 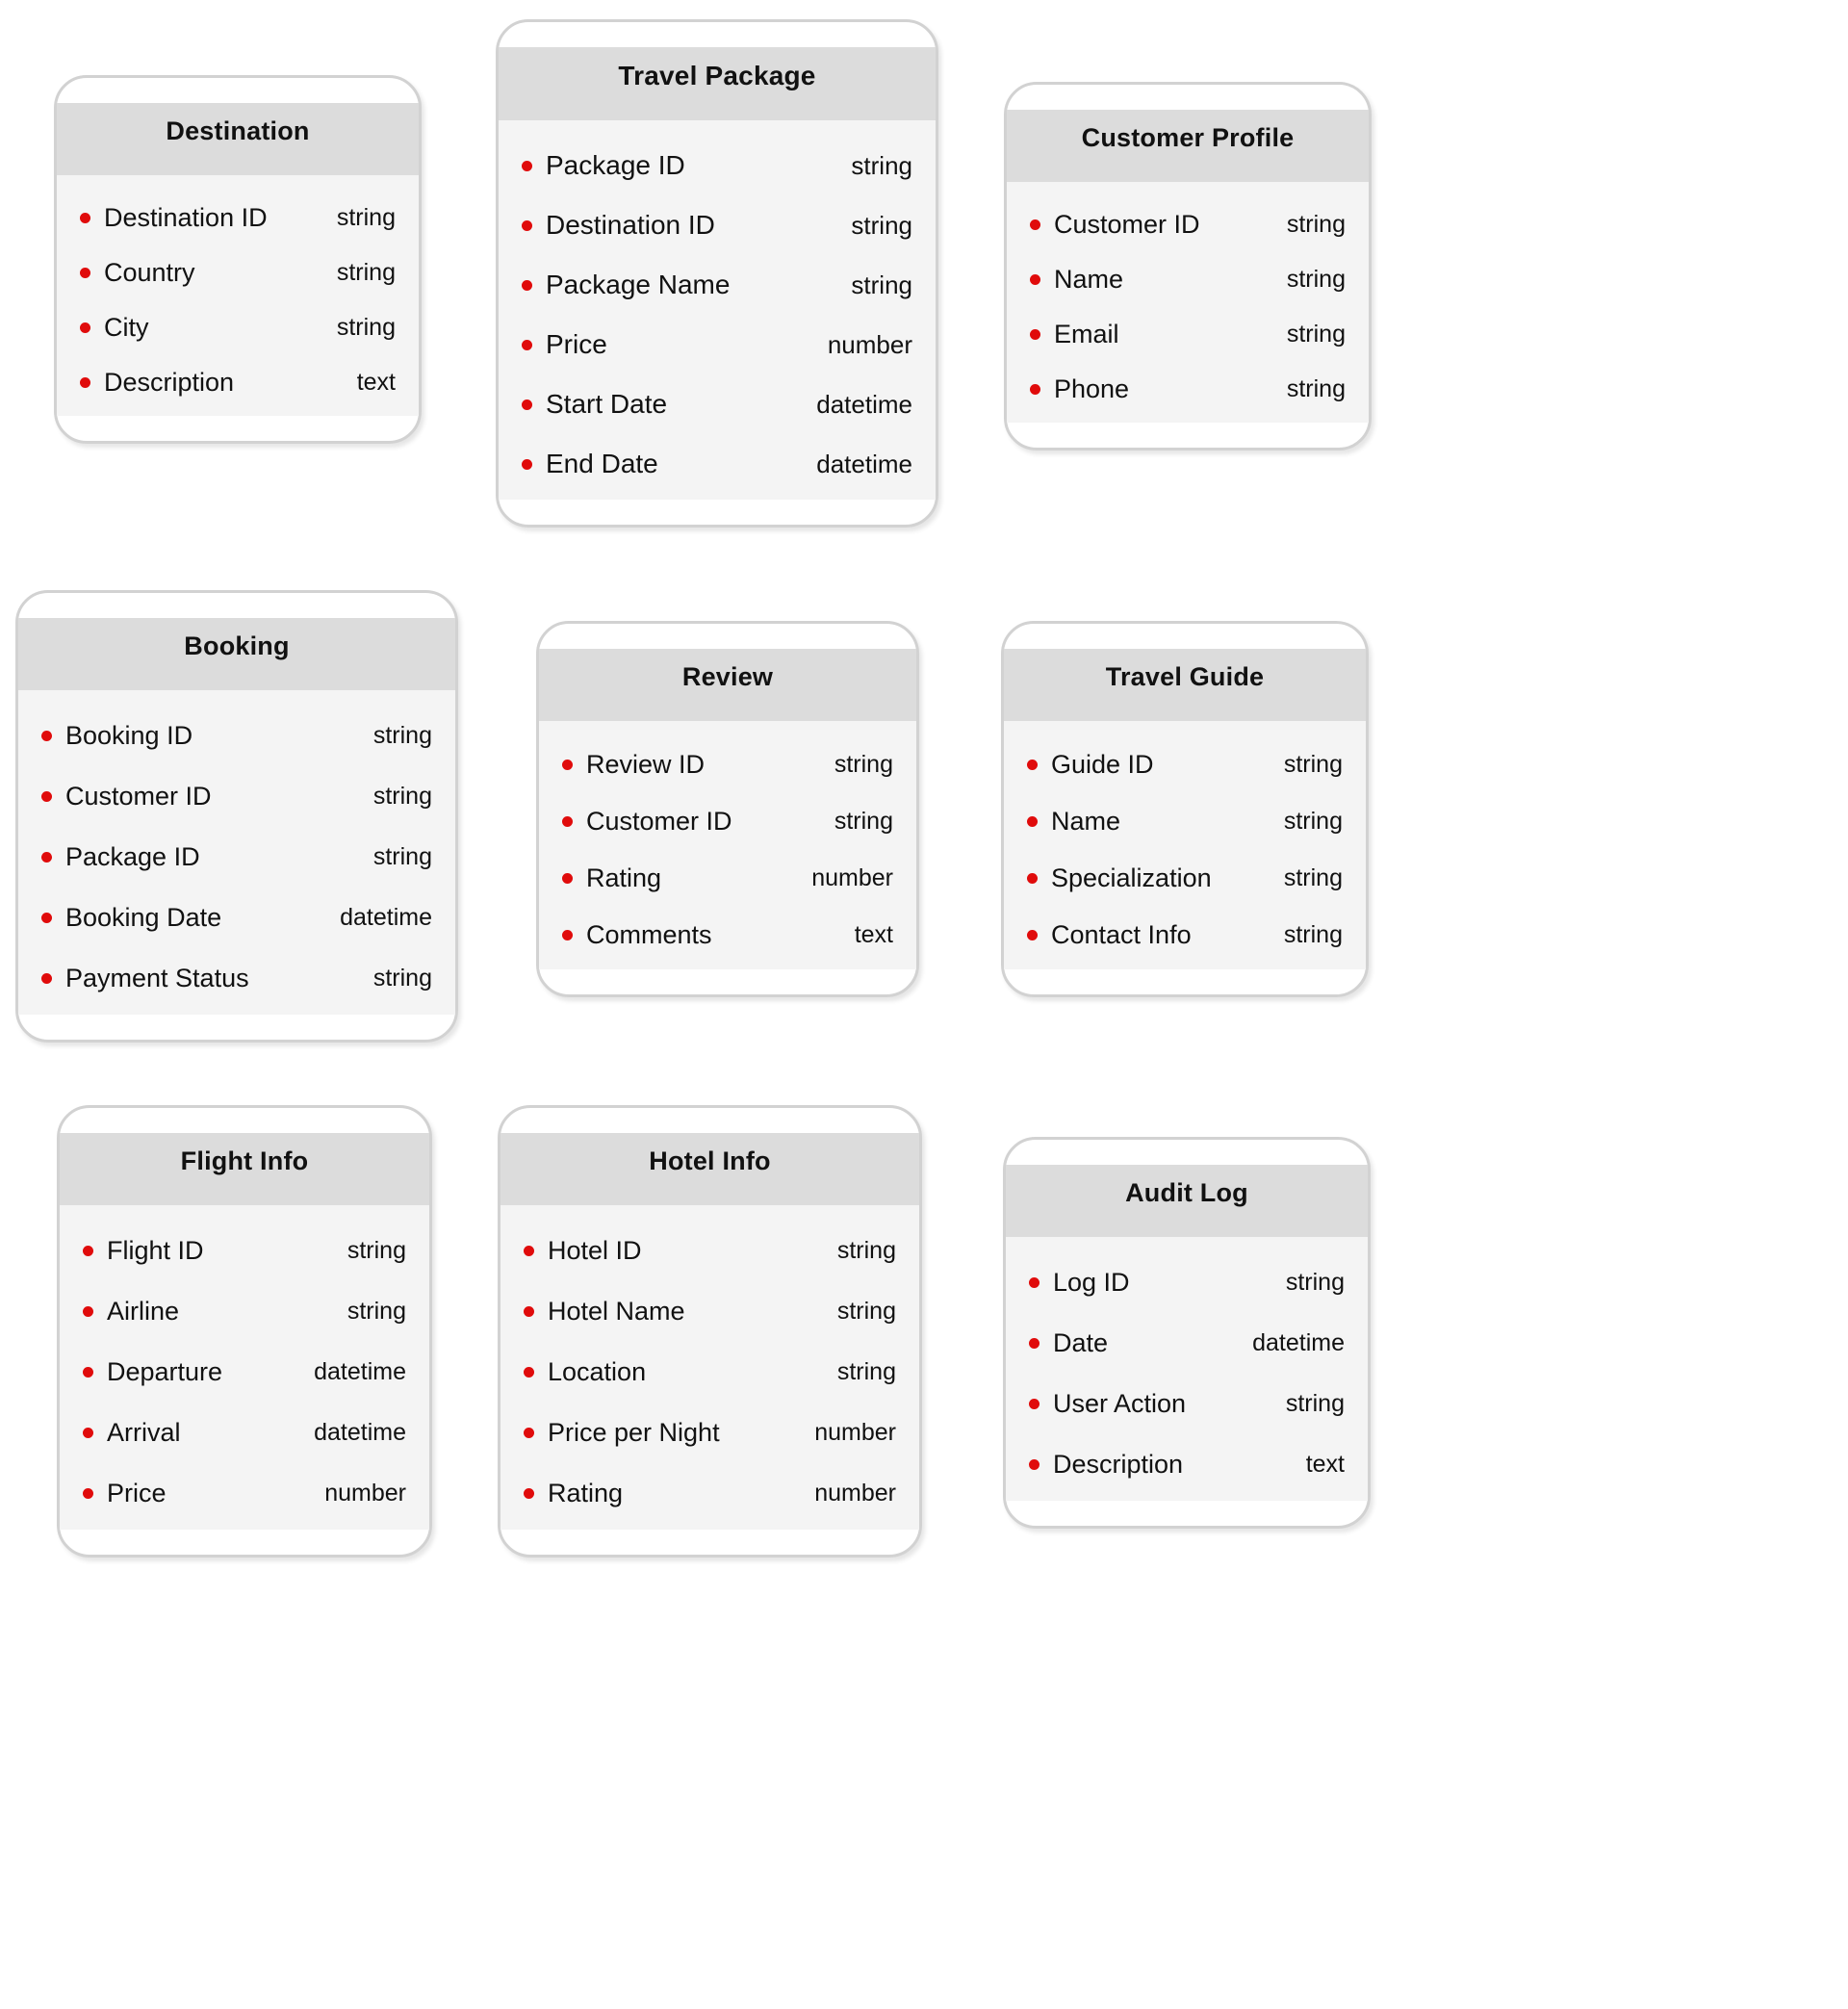 I want to click on attribute-name: City, so click(x=126, y=327).